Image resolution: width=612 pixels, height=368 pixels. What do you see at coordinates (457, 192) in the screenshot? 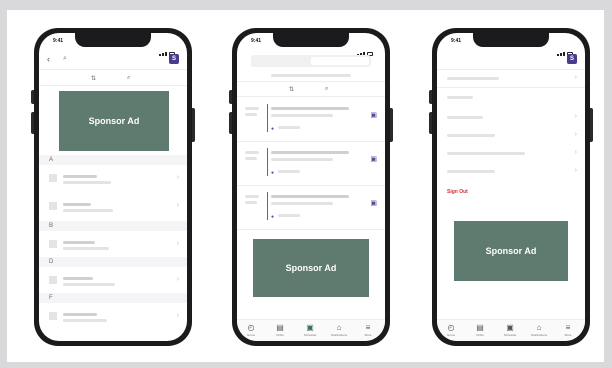
I see `sign-out-link: Sign Out` at bounding box center [457, 192].